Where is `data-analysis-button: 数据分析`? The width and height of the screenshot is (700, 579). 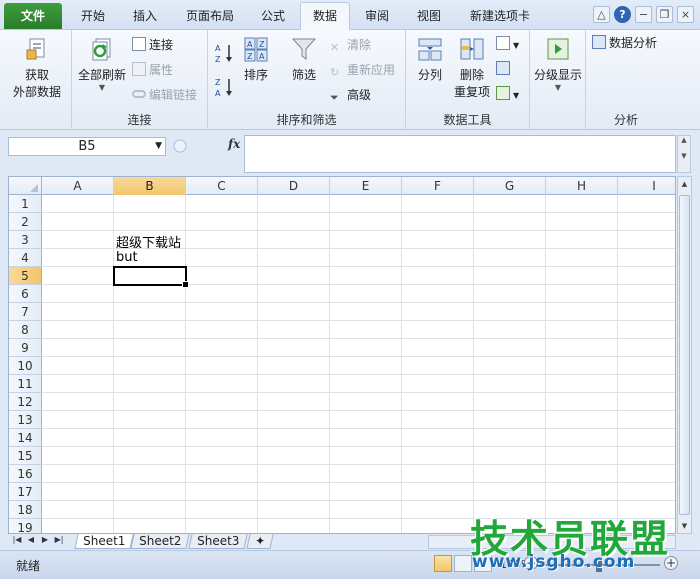 data-analysis-button: 数据分析 is located at coordinates (624, 42).